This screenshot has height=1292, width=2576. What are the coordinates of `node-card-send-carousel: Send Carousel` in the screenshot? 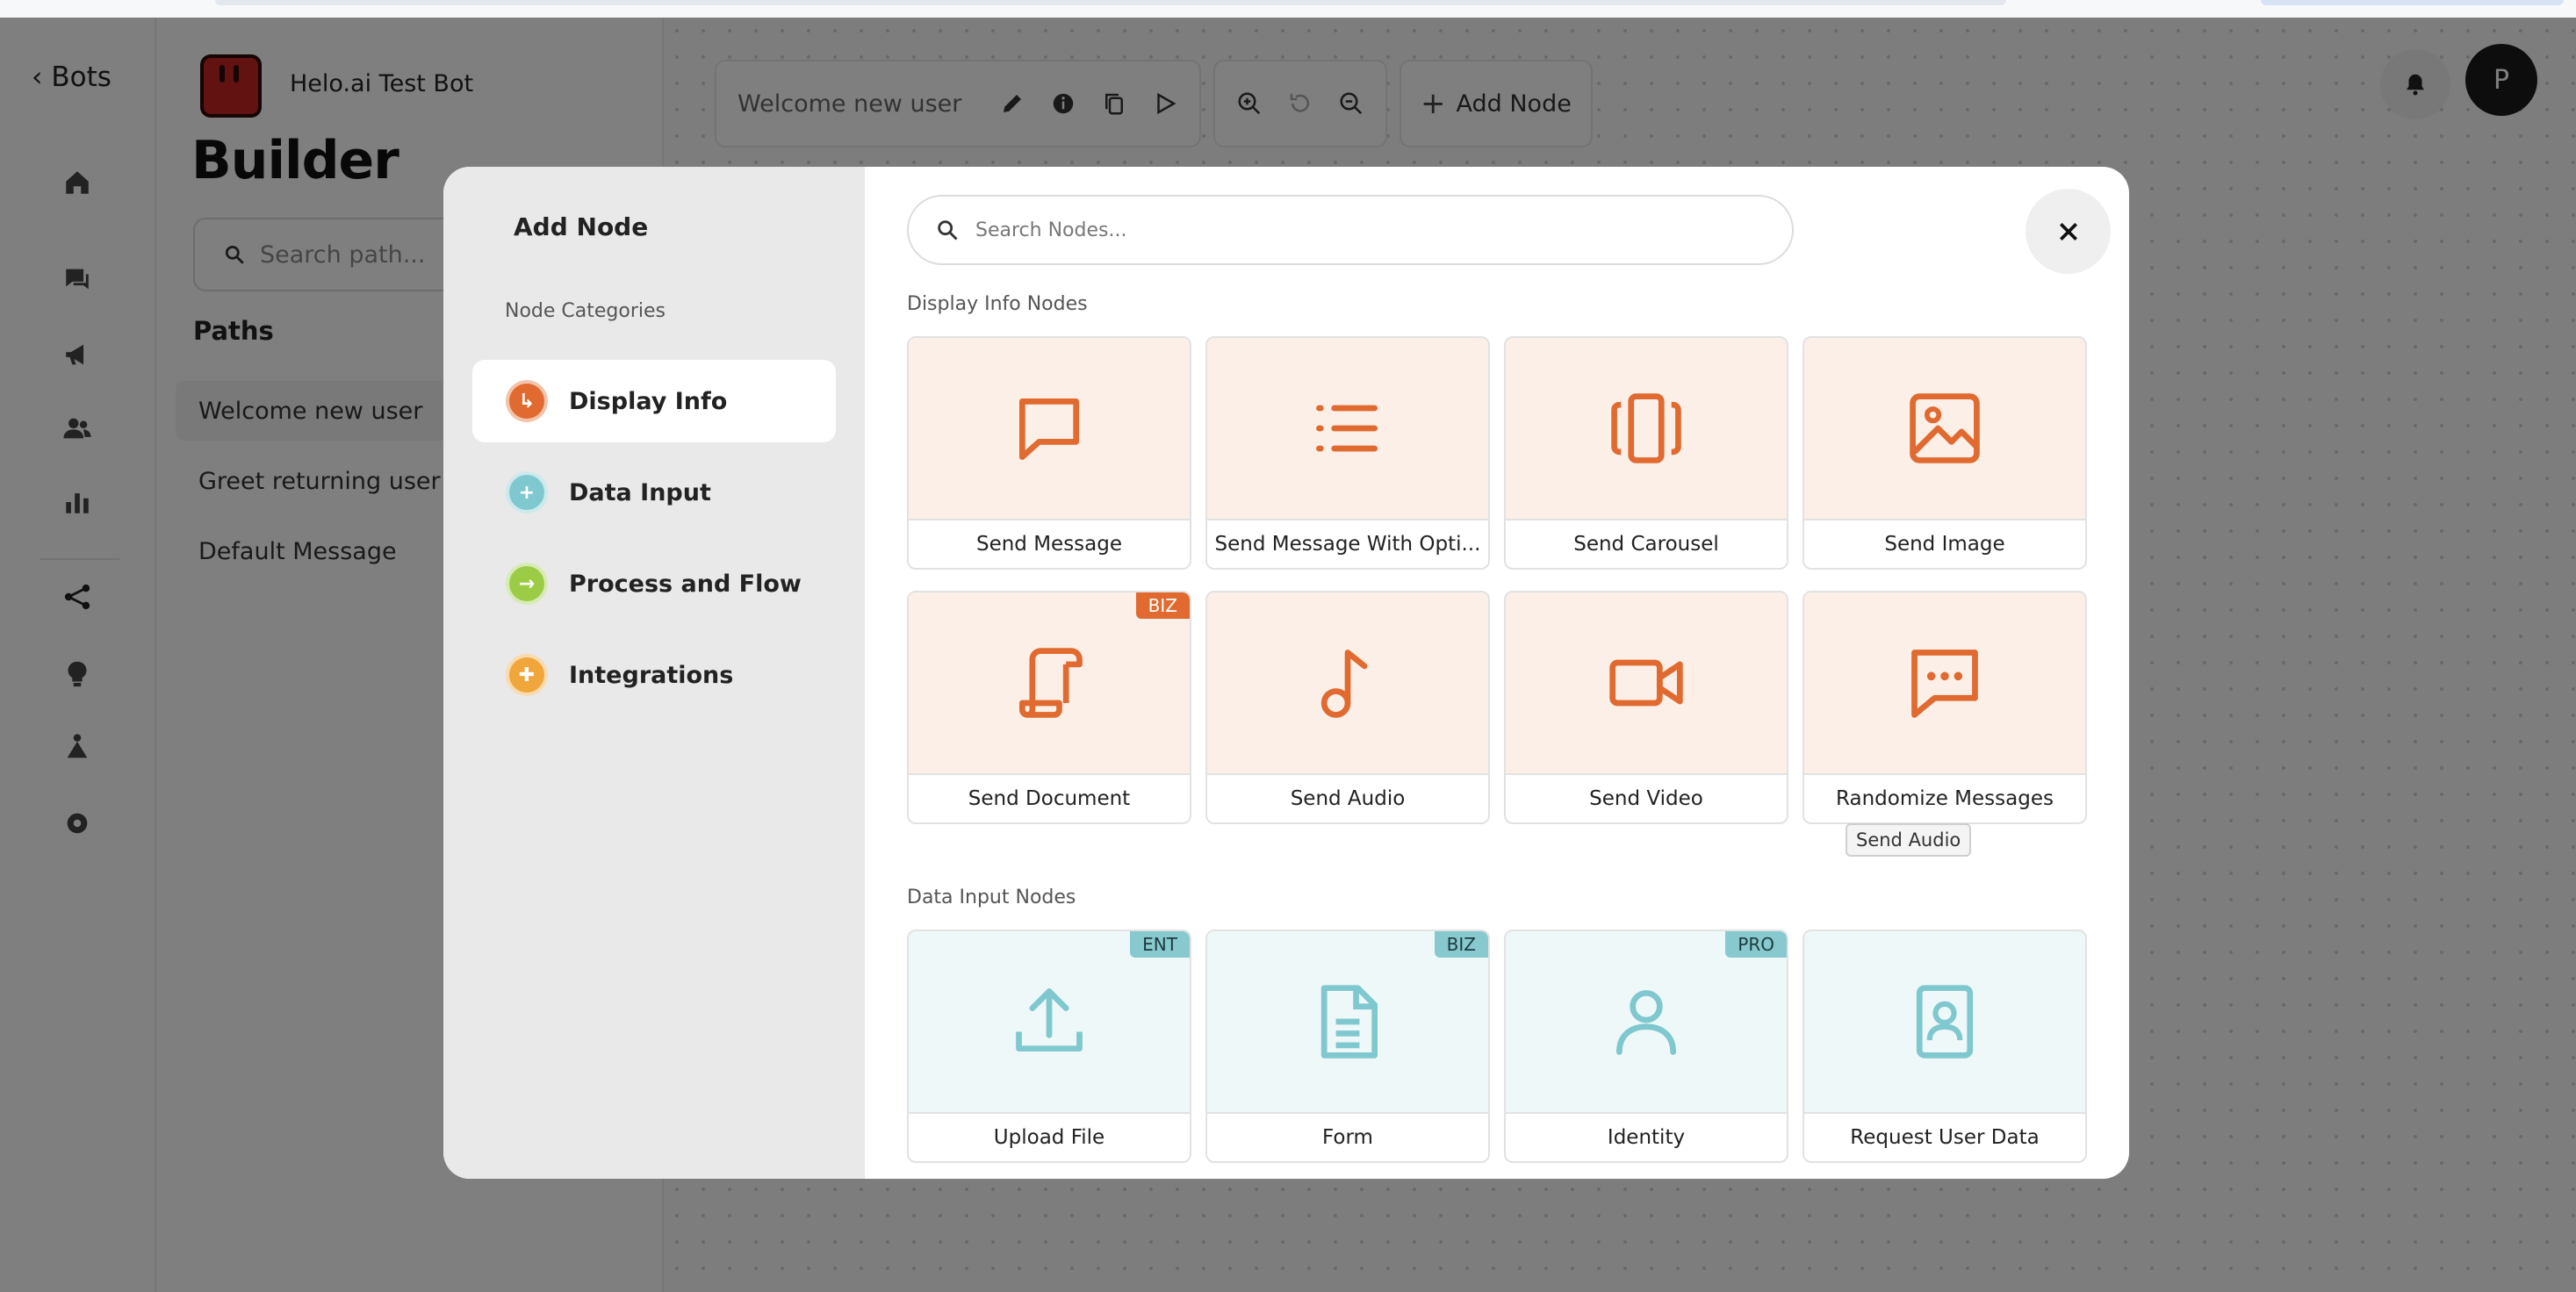 It's located at (1646, 453).